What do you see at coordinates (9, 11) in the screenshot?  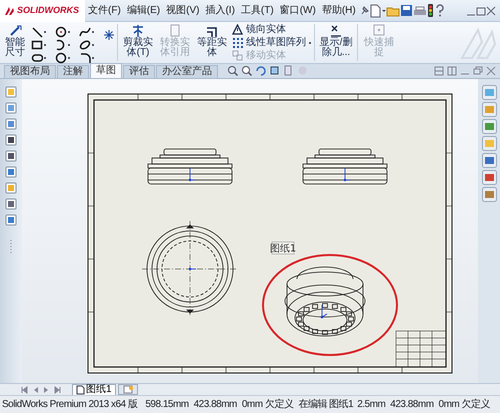 I see `logo-icon` at bounding box center [9, 11].